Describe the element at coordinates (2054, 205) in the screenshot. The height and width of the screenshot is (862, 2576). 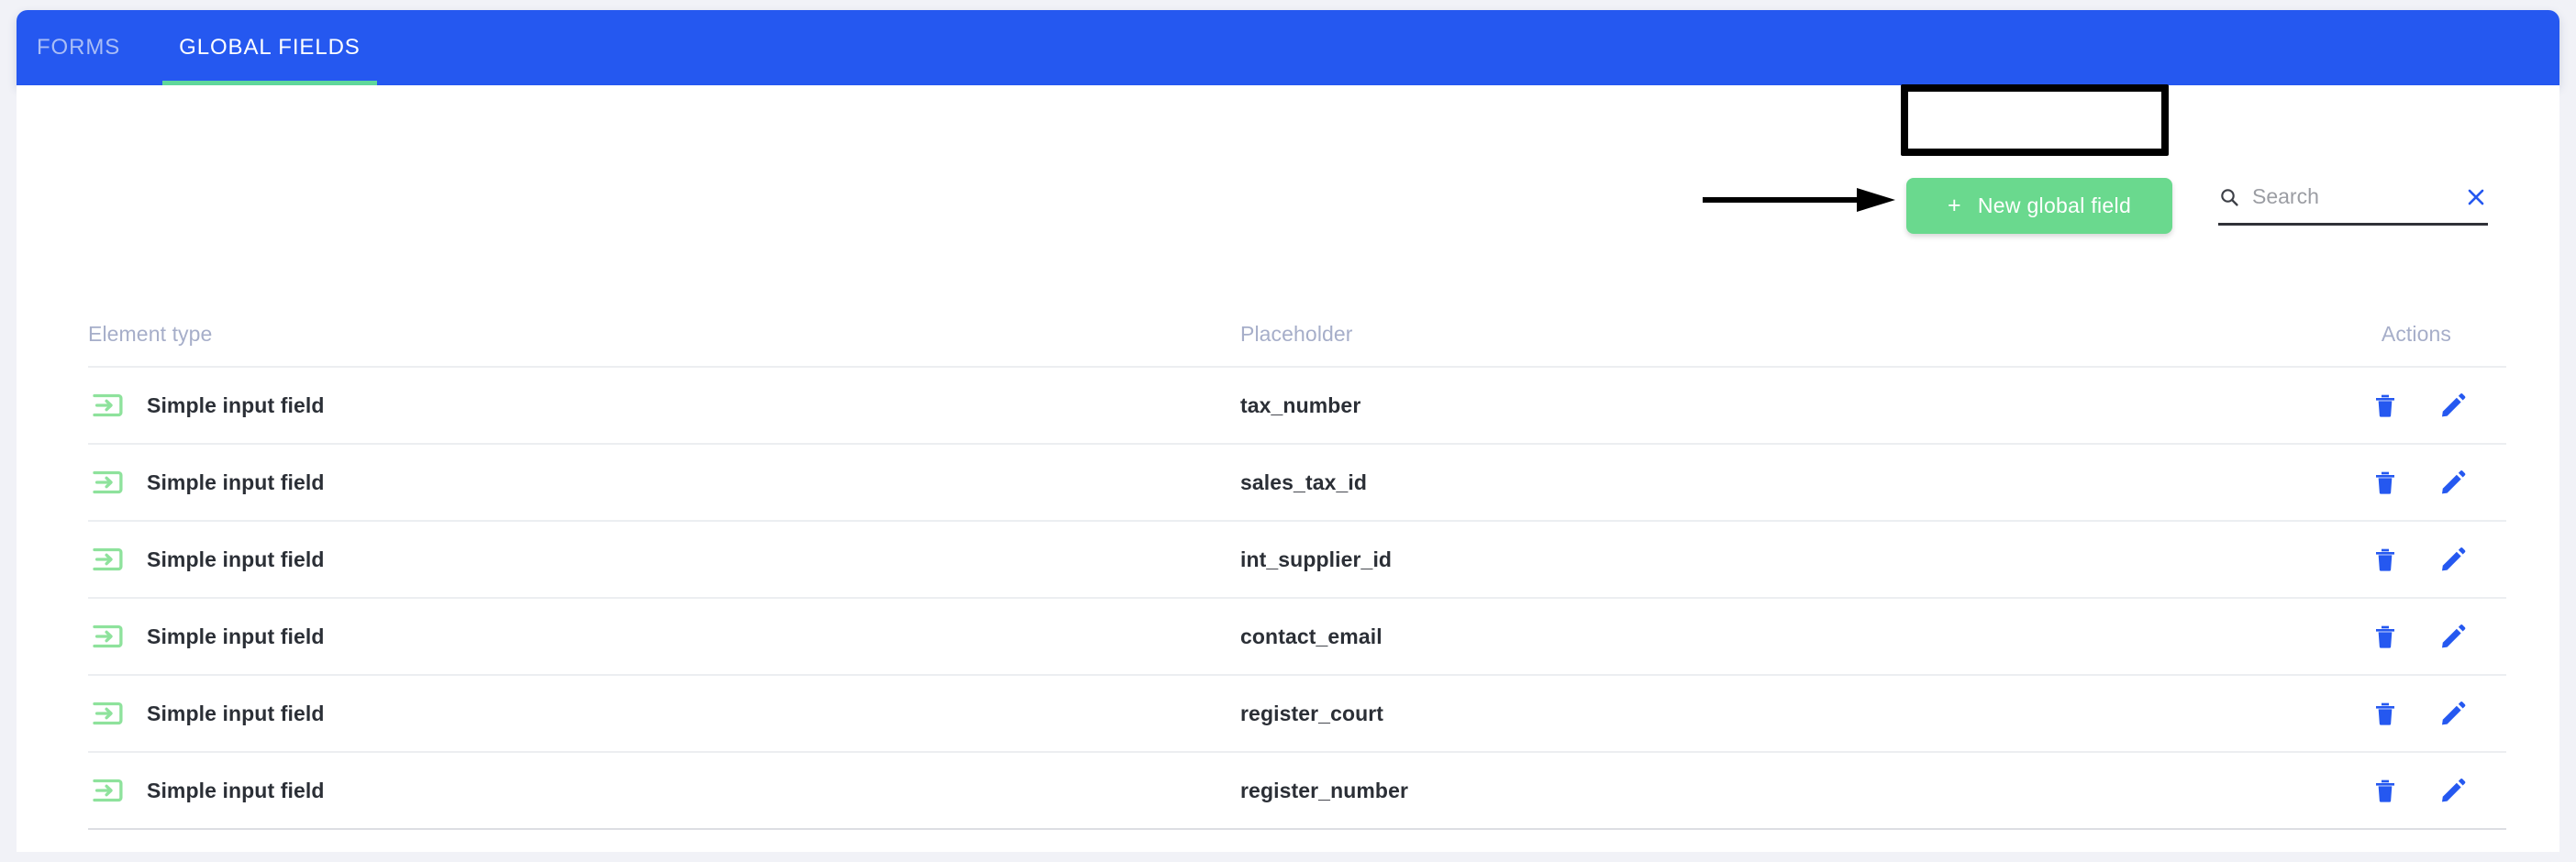
I see `new-global-field-label: New global field` at that location.